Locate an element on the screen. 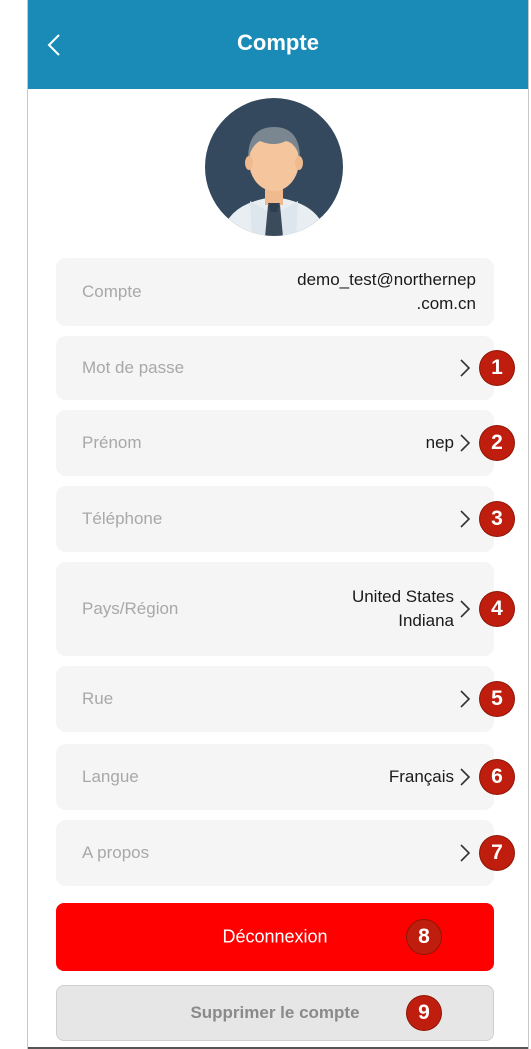 This screenshot has width=531, height=1049. account-email-line1: demo_test@northernep is located at coordinates (386, 279).